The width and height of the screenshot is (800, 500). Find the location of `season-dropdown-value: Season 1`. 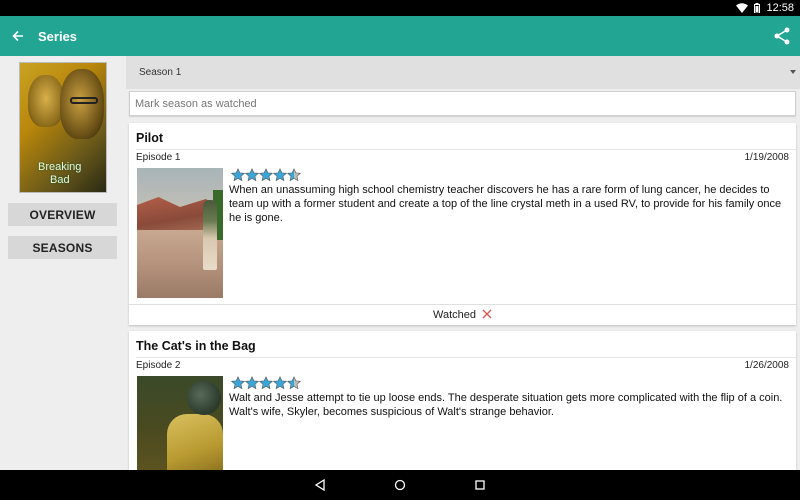

season-dropdown-value: Season 1 is located at coordinates (160, 72).